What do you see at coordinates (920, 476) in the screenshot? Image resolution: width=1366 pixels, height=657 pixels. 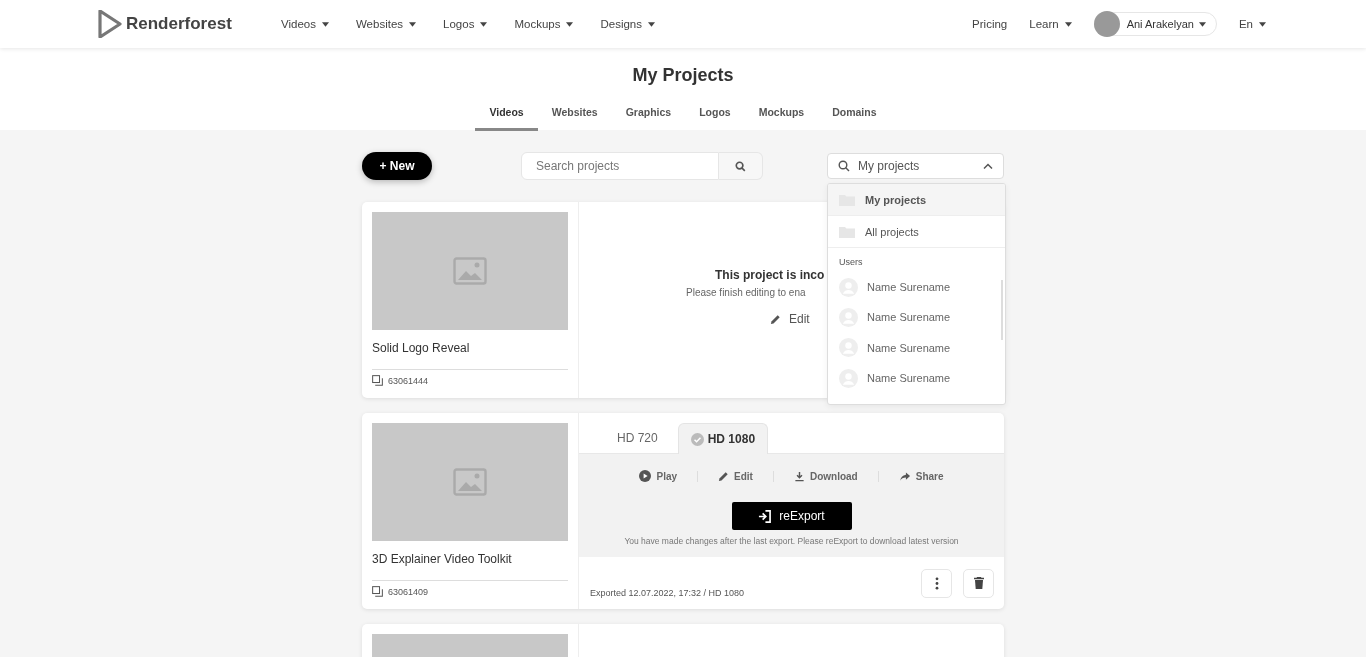 I see `video-action-button: Share` at bounding box center [920, 476].